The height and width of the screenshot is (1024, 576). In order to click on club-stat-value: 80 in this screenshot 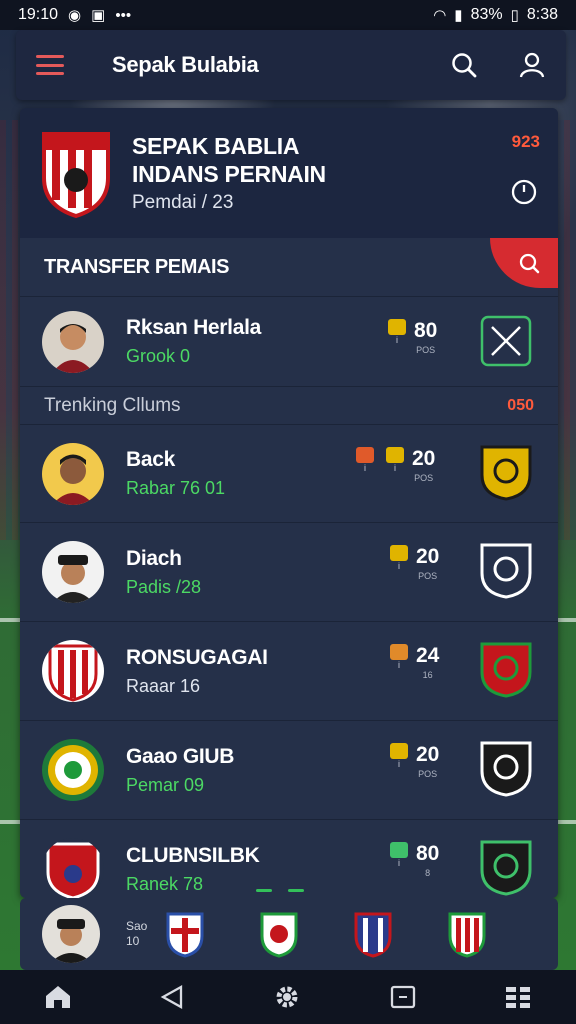, I will do `click(428, 853)`.